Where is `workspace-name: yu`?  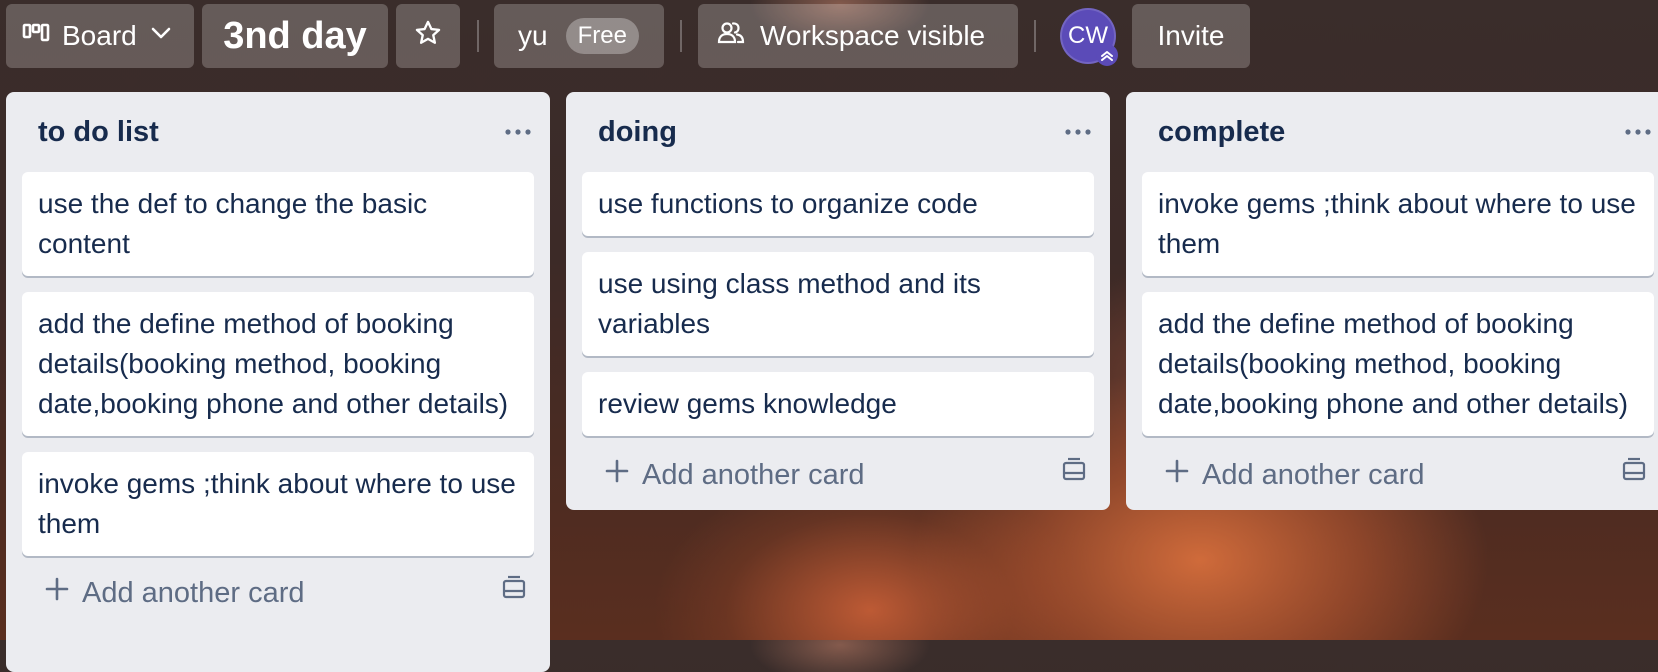
workspace-name: yu is located at coordinates (533, 35).